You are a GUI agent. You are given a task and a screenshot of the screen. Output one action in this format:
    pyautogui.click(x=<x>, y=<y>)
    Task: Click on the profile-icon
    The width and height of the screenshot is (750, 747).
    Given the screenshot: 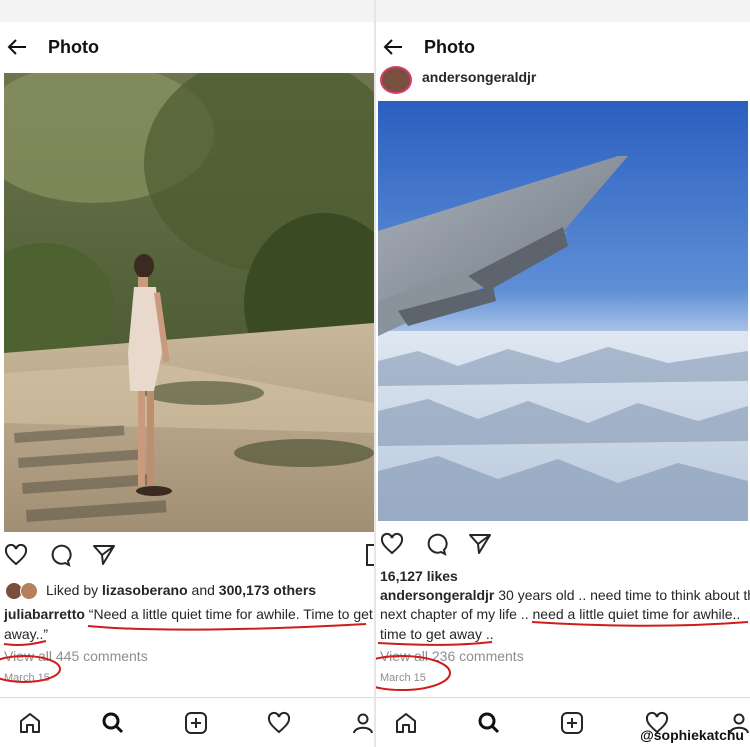 What is the action you would take?
    pyautogui.click(x=362, y=723)
    